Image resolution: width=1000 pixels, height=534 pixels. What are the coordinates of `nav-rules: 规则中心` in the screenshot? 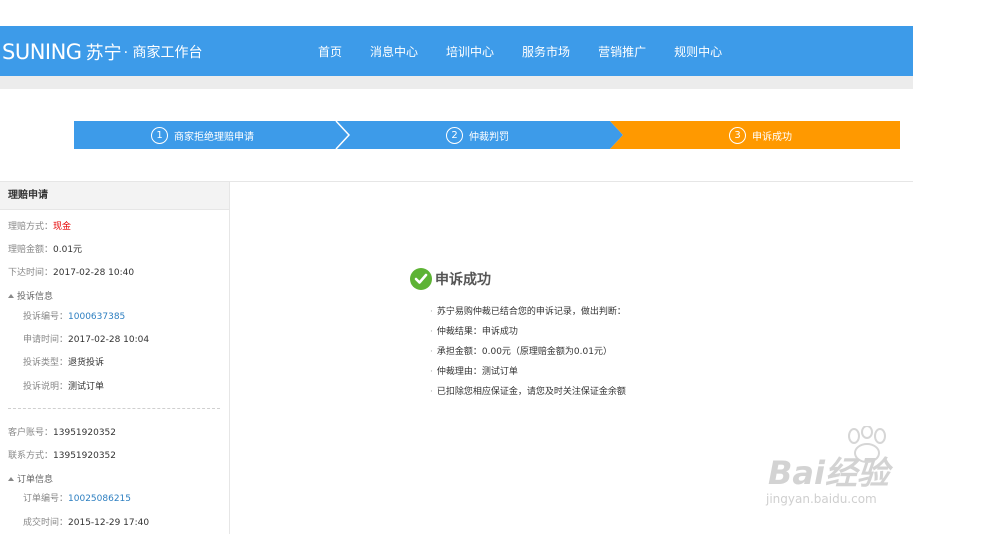 It's located at (698, 51).